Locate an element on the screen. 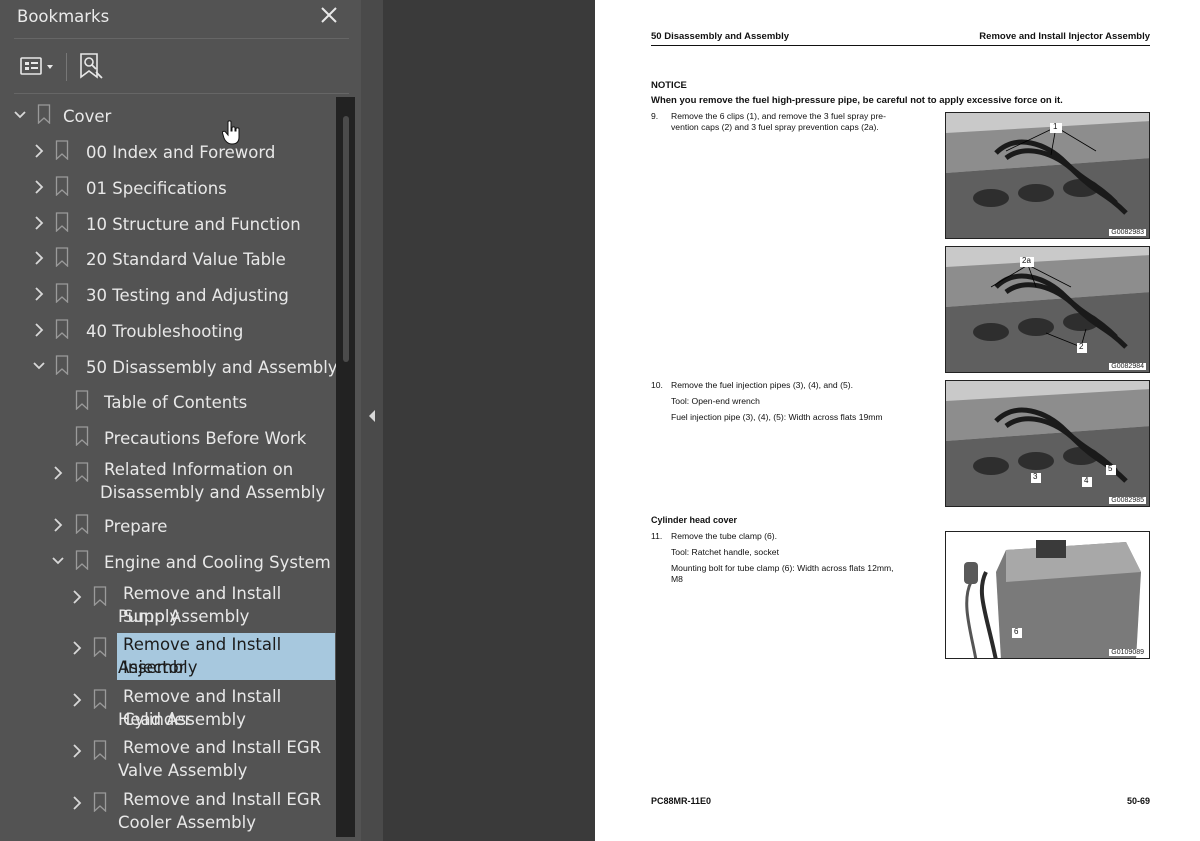  bookmark-label: Prepare is located at coordinates (136, 526).